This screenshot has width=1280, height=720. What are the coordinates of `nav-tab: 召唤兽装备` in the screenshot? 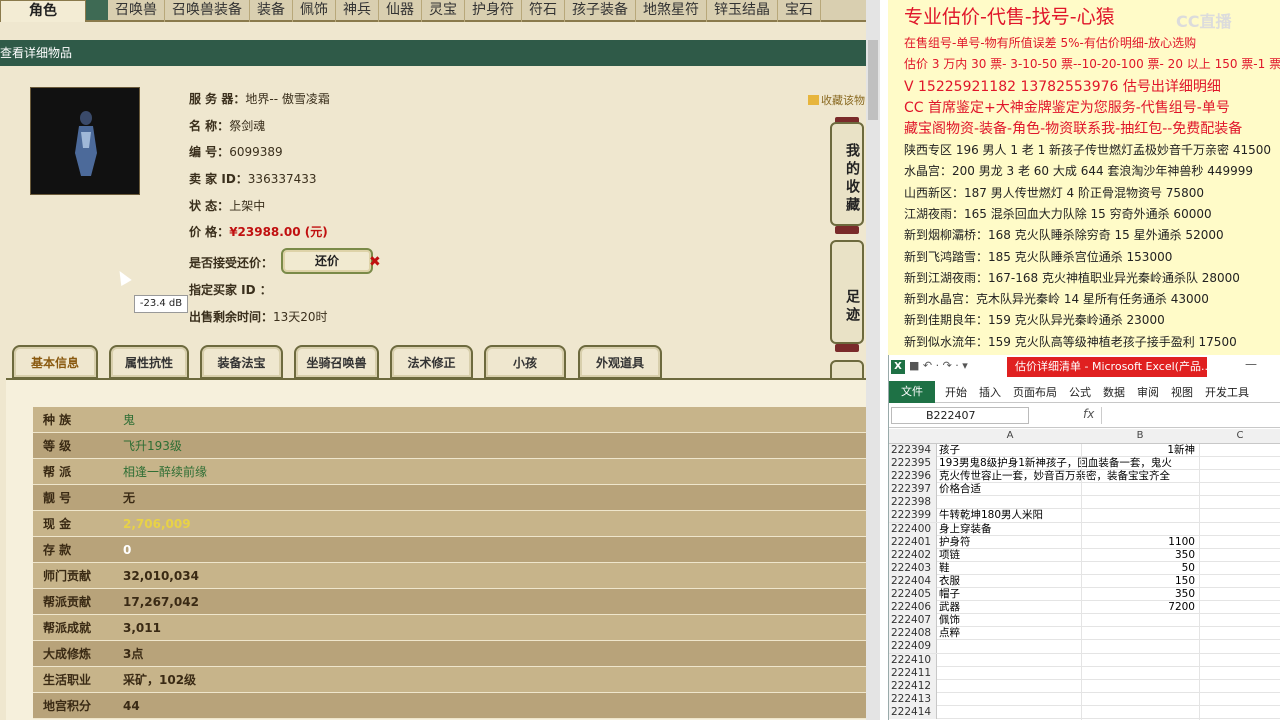 It's located at (207, 11).